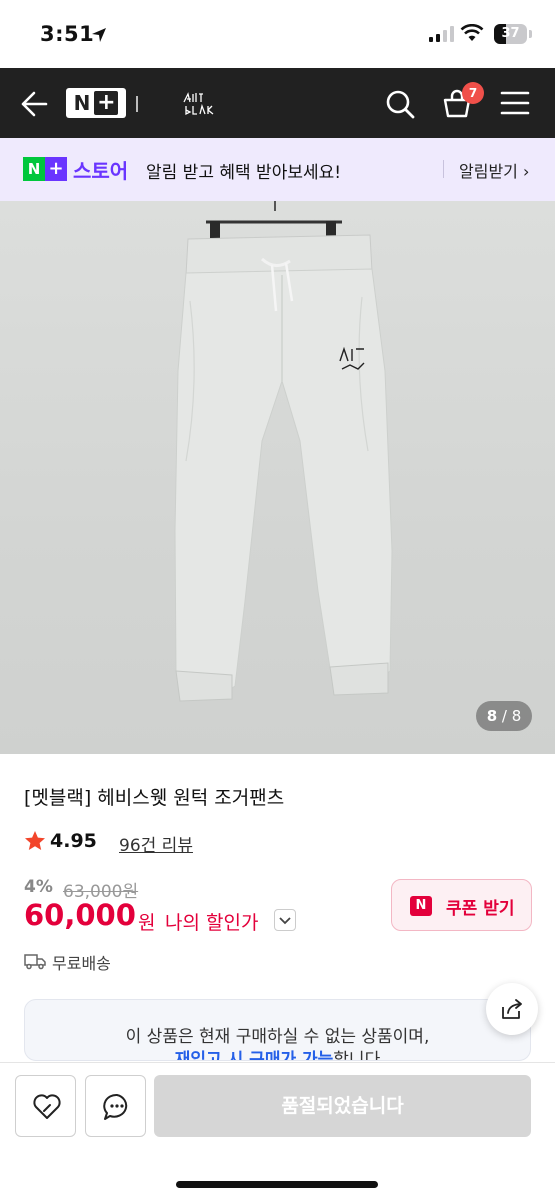  What do you see at coordinates (82, 103) in the screenshot?
I see `nplus-logo-n: N` at bounding box center [82, 103].